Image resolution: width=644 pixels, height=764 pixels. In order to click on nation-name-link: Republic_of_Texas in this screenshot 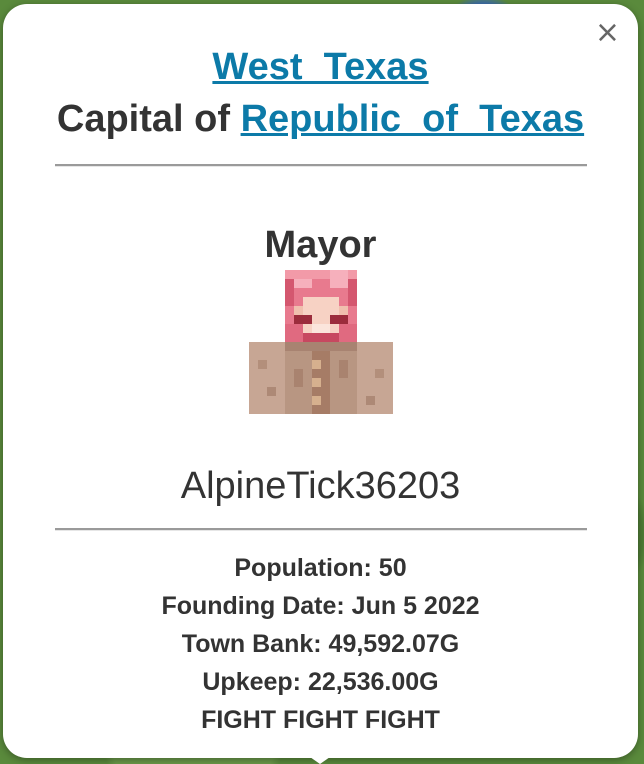, I will do `click(413, 119)`.